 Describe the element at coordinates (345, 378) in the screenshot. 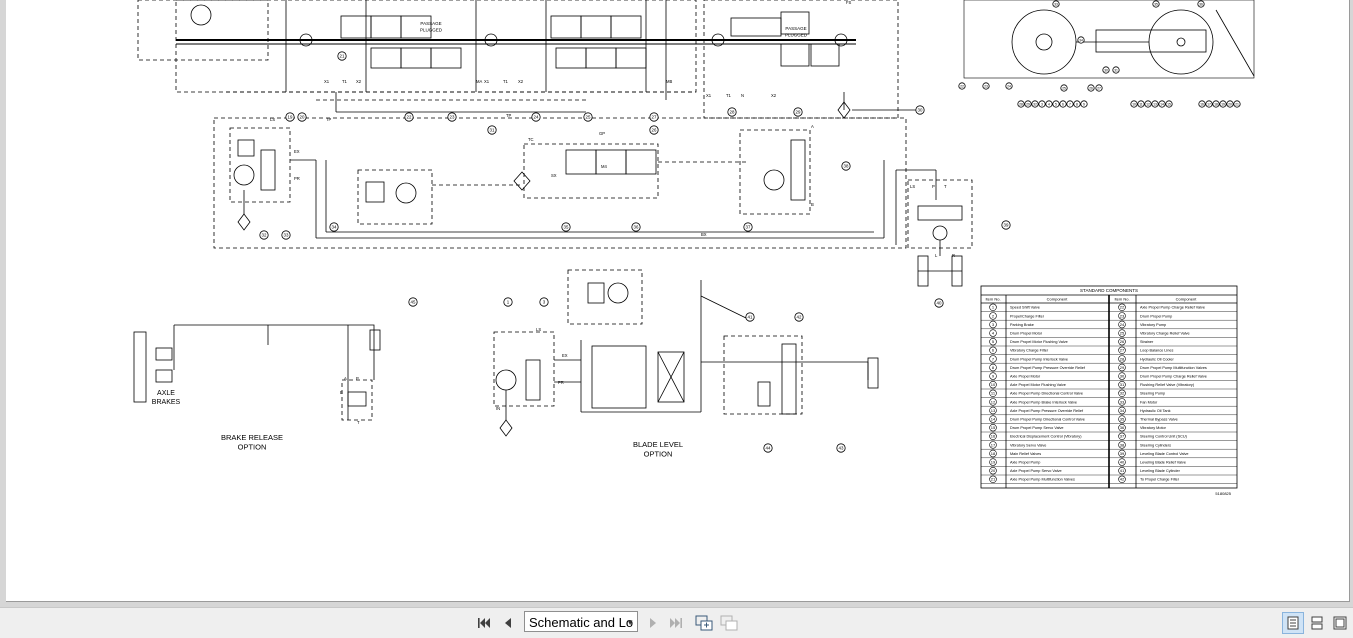

I see `port-label: A` at that location.